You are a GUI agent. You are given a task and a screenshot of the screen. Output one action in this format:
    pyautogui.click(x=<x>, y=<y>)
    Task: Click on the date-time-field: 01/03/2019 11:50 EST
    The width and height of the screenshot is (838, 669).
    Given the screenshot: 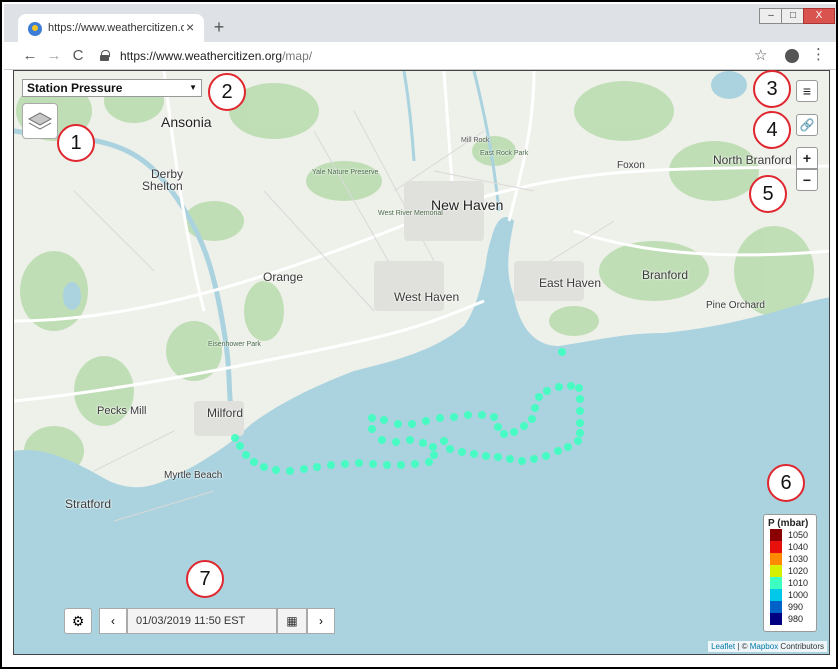 What is the action you would take?
    pyautogui.click(x=202, y=621)
    